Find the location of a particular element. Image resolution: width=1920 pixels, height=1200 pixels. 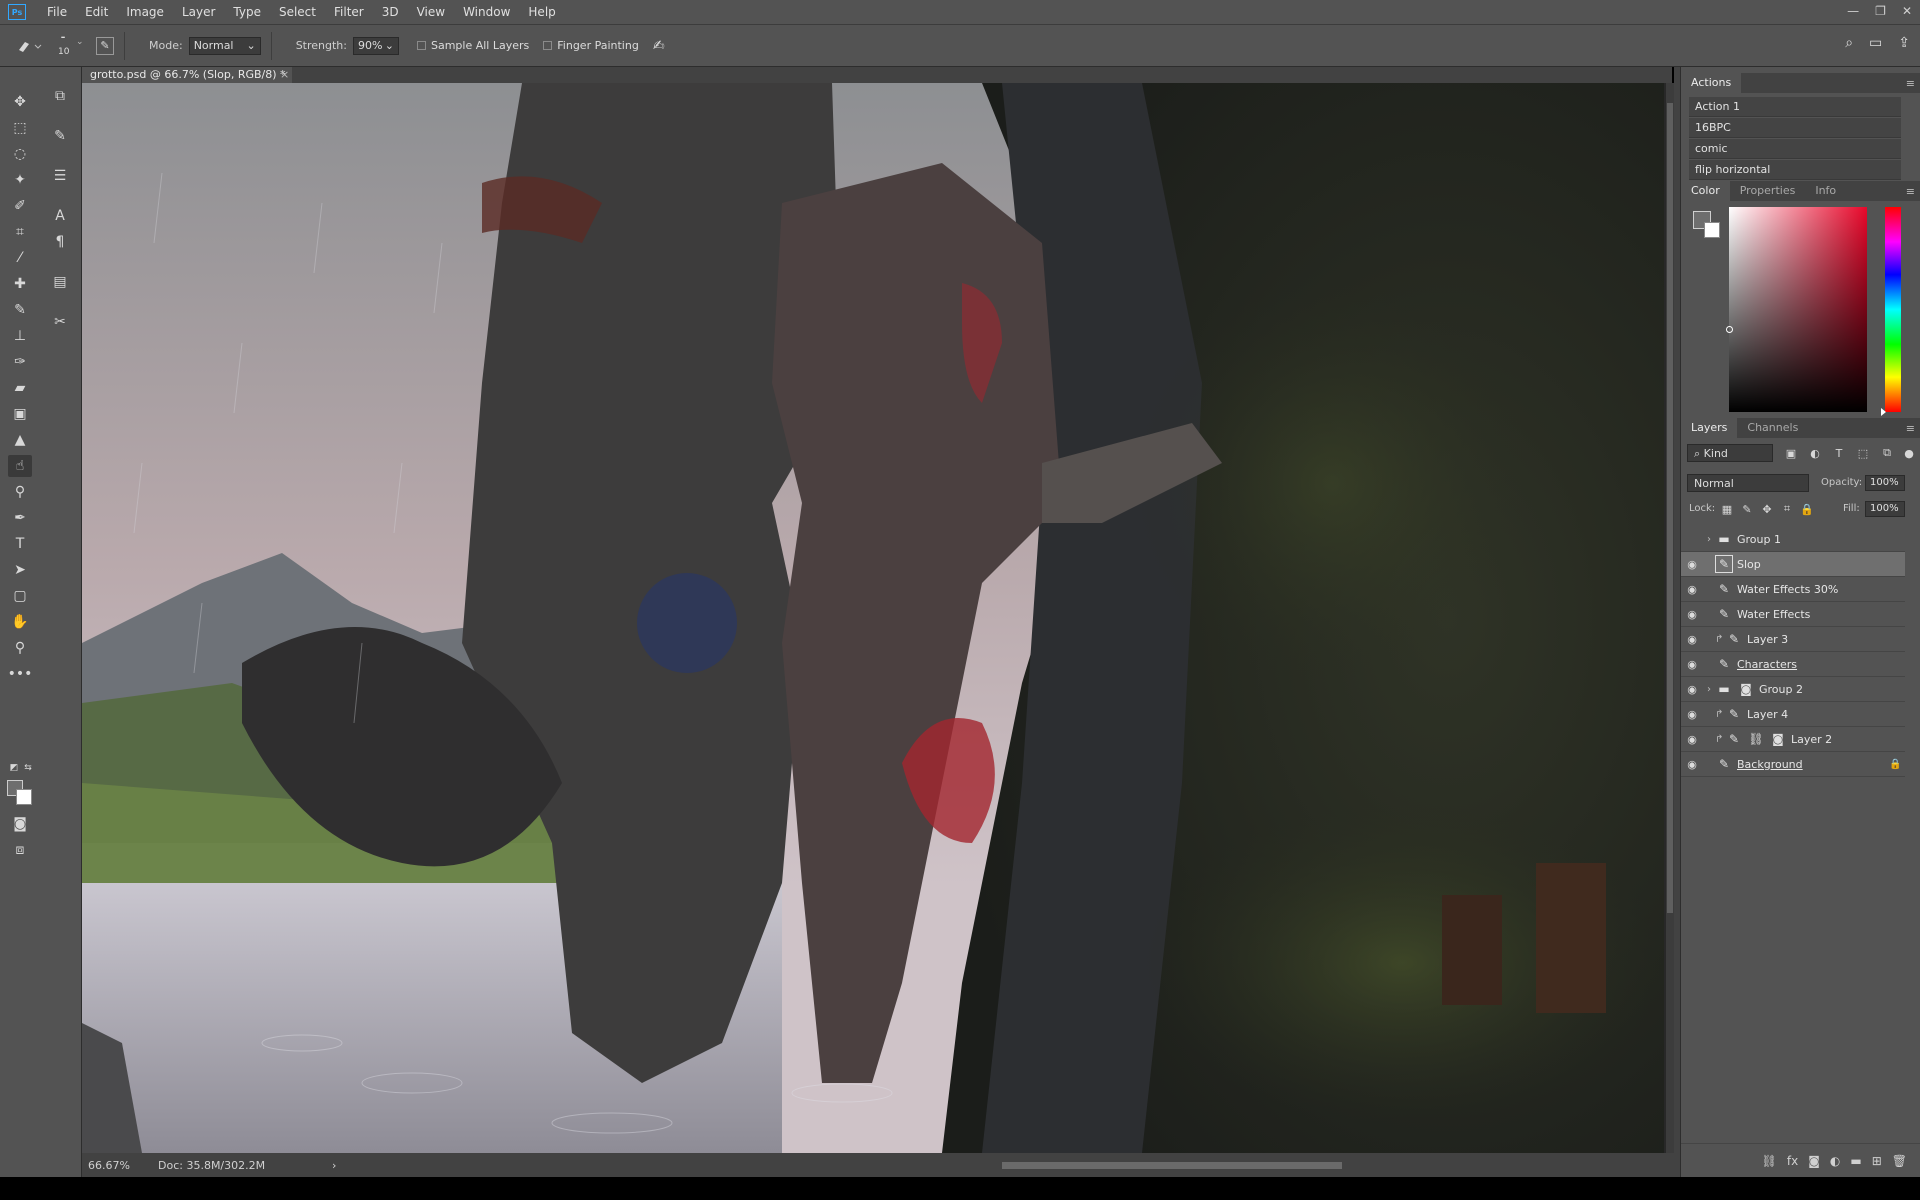

hand-tool-icon: ✋ is located at coordinates (20, 622).